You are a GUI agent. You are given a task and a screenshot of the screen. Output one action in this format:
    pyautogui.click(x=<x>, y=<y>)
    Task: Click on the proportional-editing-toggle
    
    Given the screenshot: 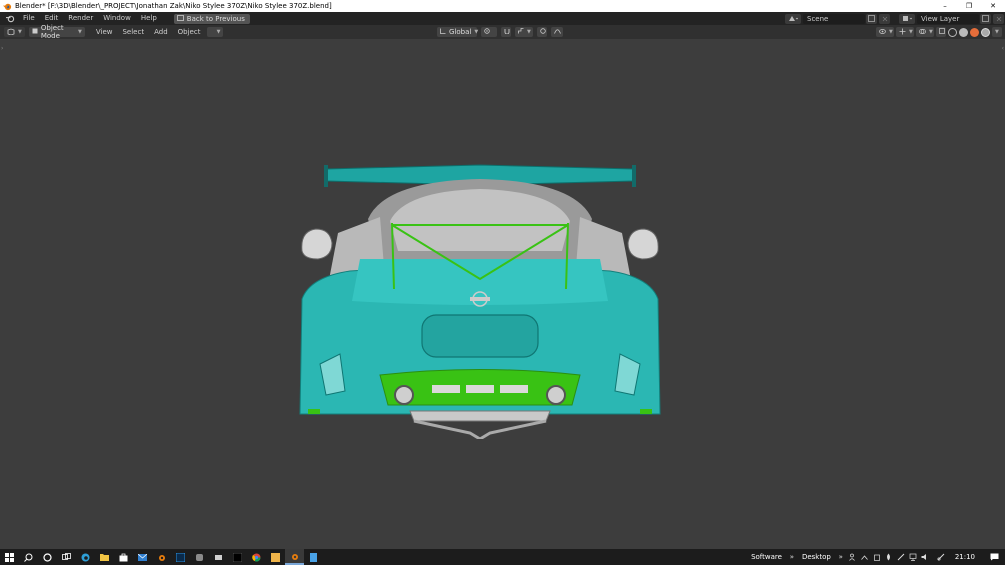 What is the action you would take?
    pyautogui.click(x=542, y=32)
    